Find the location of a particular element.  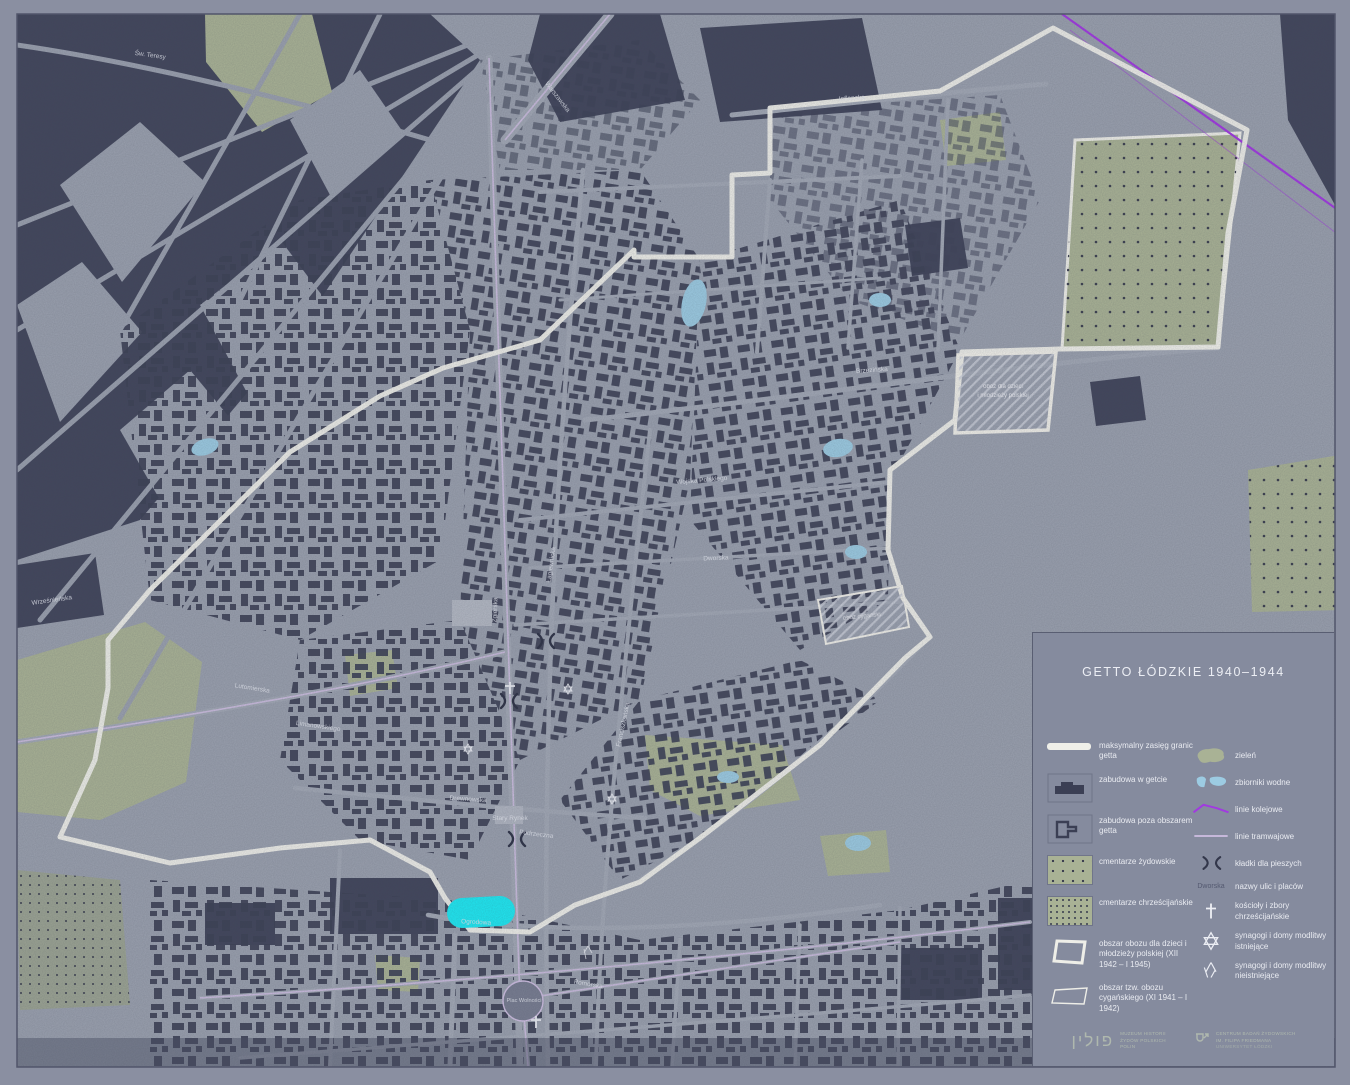

legend-item: maksymalny zasięg granic getta is located at coordinates (1122, 750).